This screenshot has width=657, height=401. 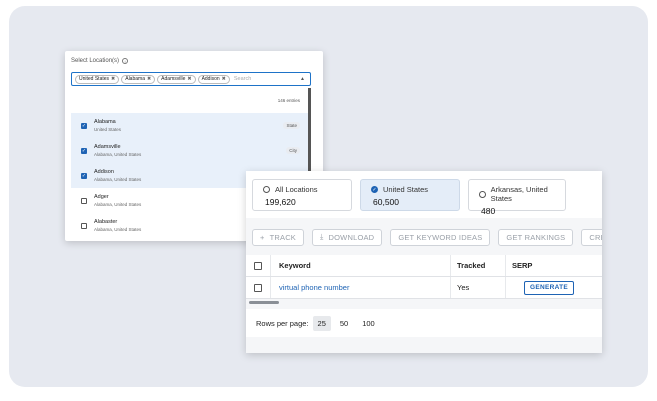 I want to click on rows-per-page-label: Rows per page:, so click(x=282, y=323).